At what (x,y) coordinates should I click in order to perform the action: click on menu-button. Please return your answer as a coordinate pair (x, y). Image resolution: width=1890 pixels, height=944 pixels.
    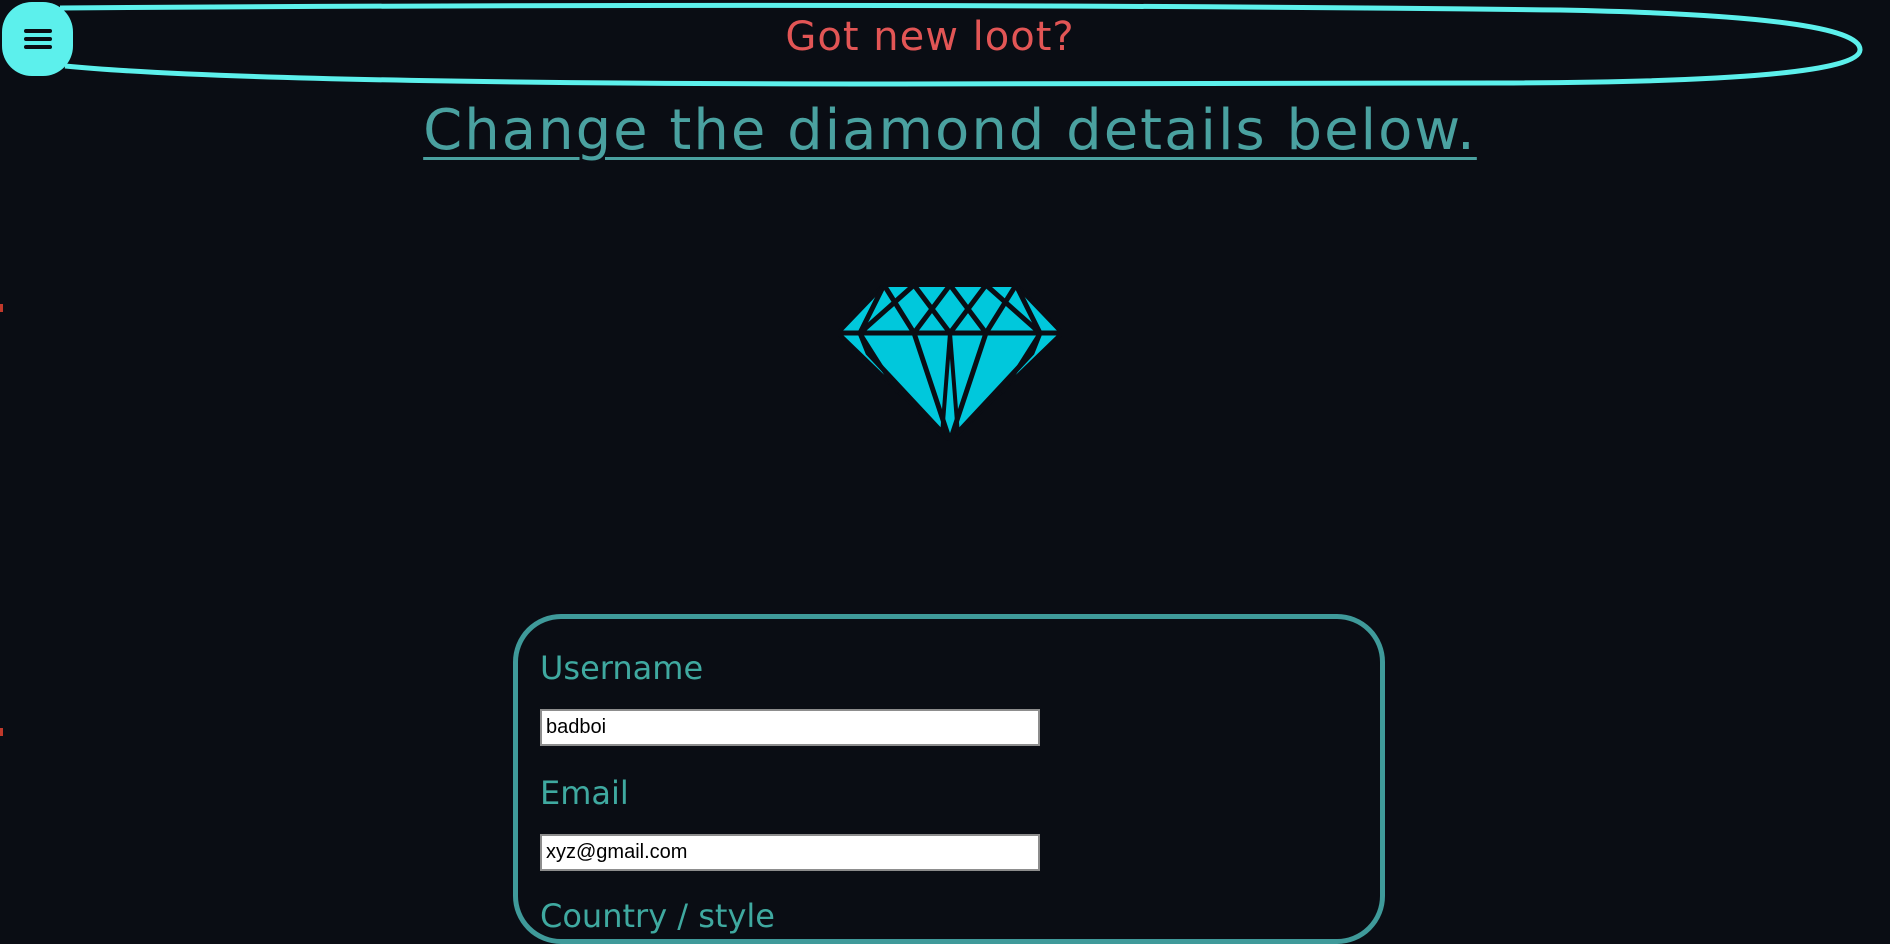
    Looking at the image, I should click on (37, 39).